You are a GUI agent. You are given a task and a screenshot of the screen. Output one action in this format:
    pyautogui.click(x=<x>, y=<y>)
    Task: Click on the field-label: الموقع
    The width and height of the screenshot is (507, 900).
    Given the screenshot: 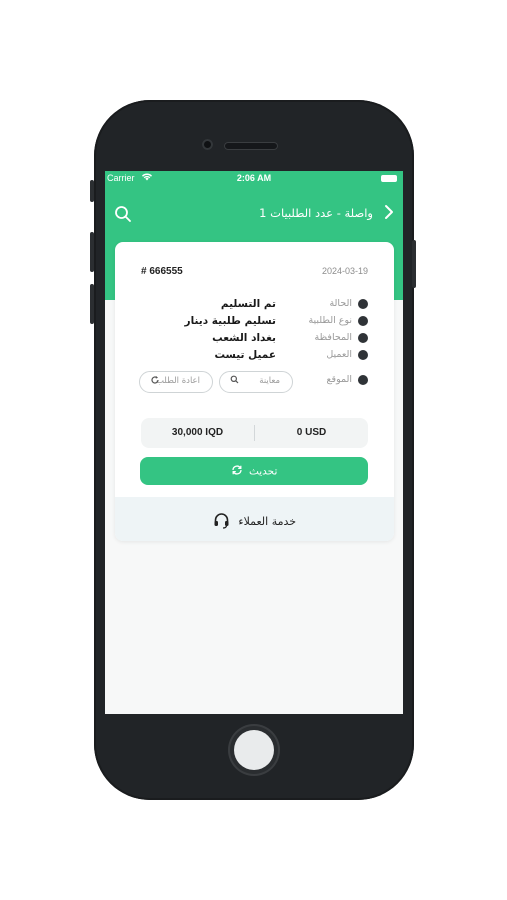 What is the action you would take?
    pyautogui.click(x=339, y=379)
    